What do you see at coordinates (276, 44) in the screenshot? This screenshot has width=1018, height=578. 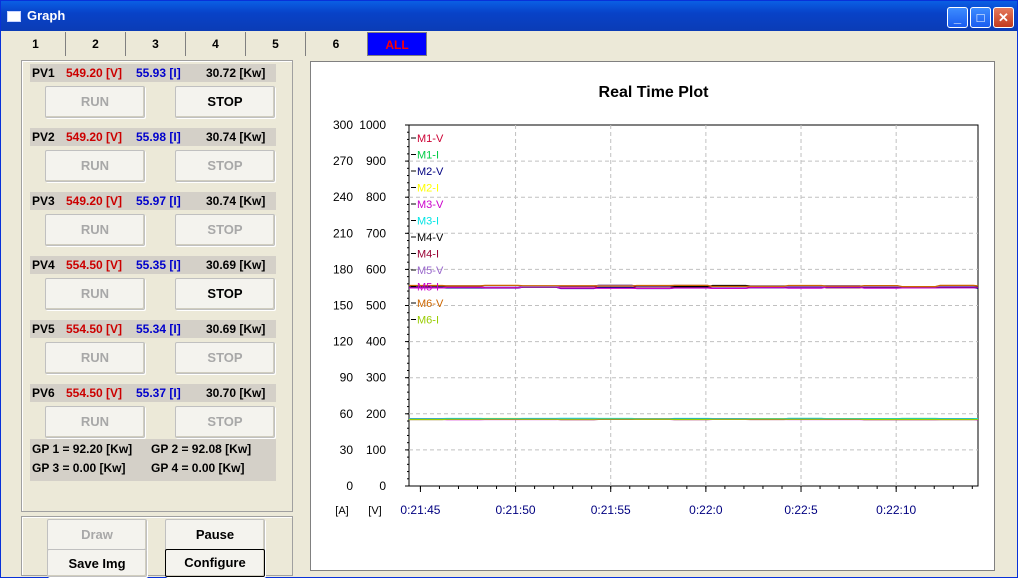 I see `tab-5: 5` at bounding box center [276, 44].